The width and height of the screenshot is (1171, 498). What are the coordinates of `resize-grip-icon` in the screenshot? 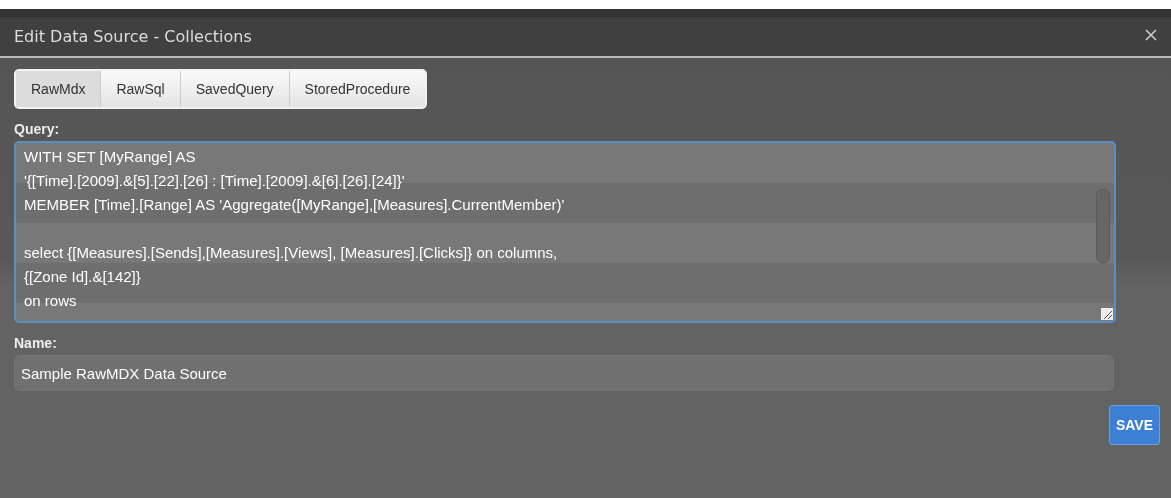 It's located at (1107, 314).